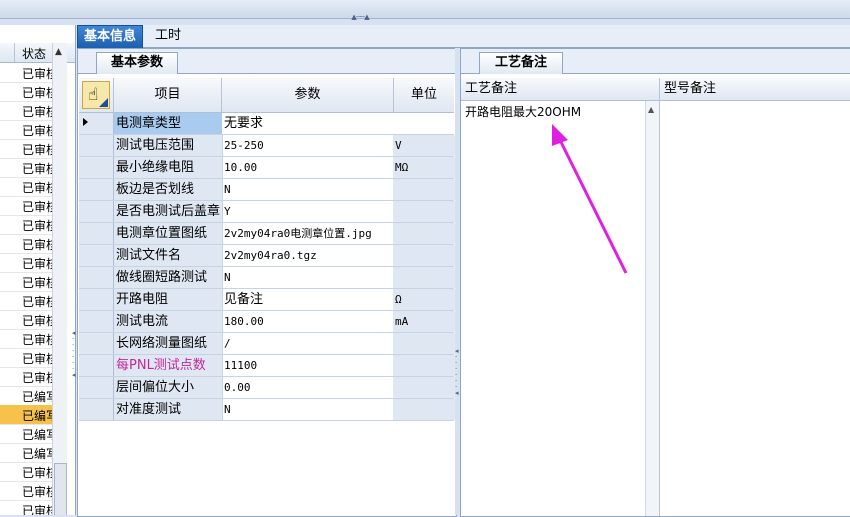 The width and height of the screenshot is (850, 517). I want to click on table-row: 测试文件名 2v2my04ra0.tgz, so click(267, 256).